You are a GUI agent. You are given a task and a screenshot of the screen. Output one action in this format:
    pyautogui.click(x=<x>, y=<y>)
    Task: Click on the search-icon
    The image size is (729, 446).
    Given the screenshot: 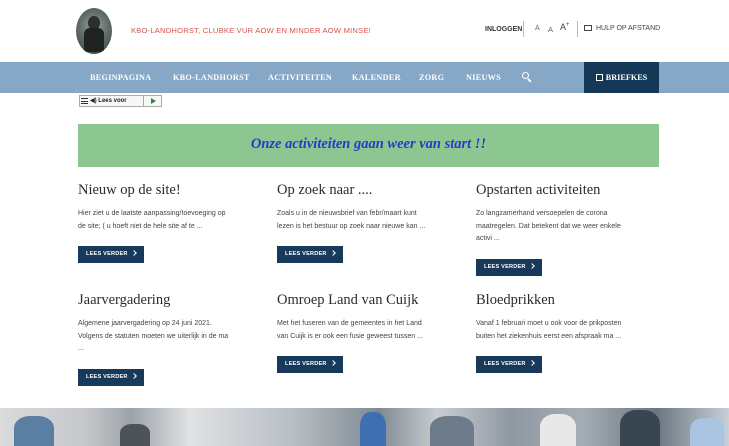 What is the action you would take?
    pyautogui.click(x=527, y=77)
    